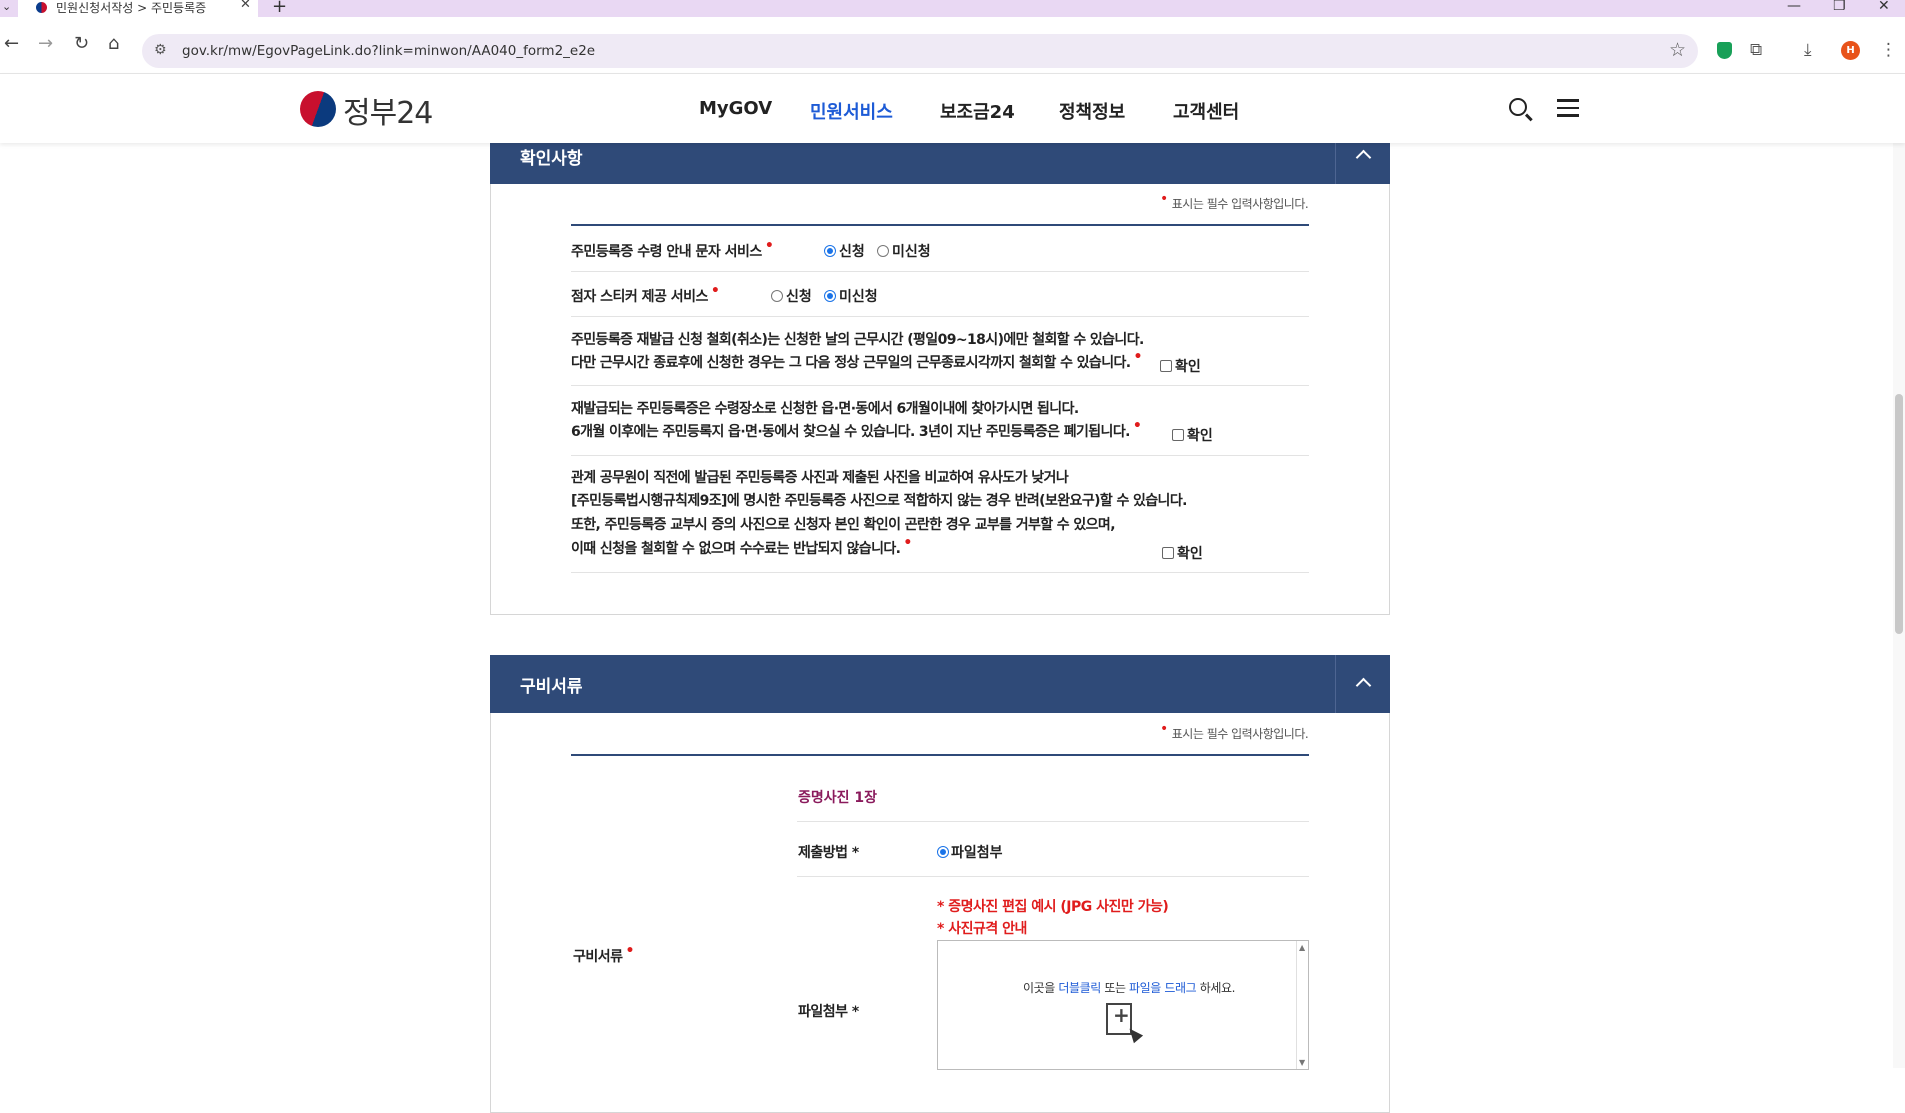  Describe the element at coordinates (852, 251) in the screenshot. I see `sms-apply-label: 신청` at that location.